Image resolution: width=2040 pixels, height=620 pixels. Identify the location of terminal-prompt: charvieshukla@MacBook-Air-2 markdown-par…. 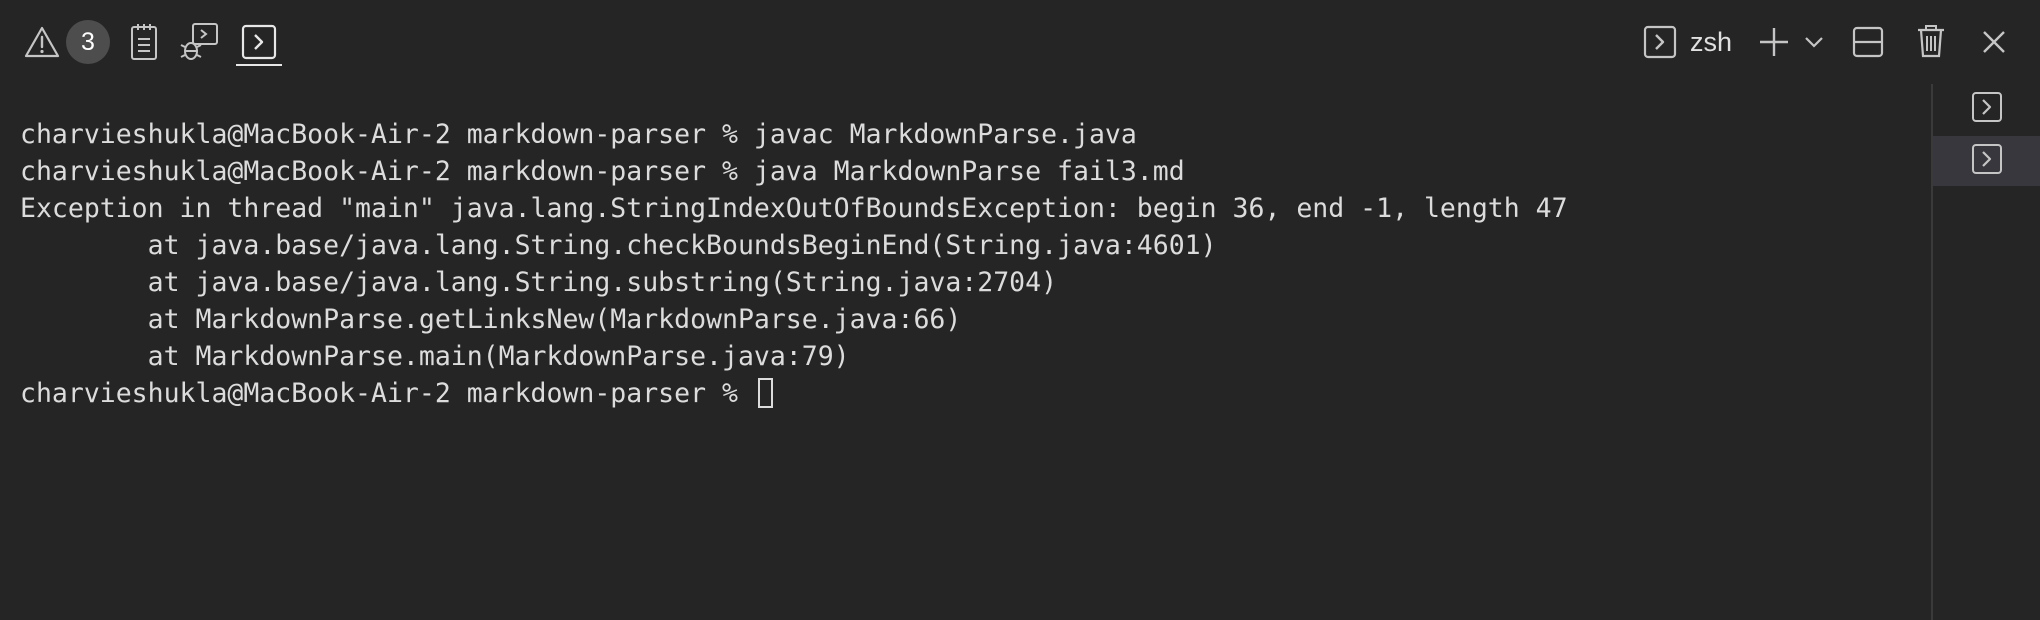
(387, 393).